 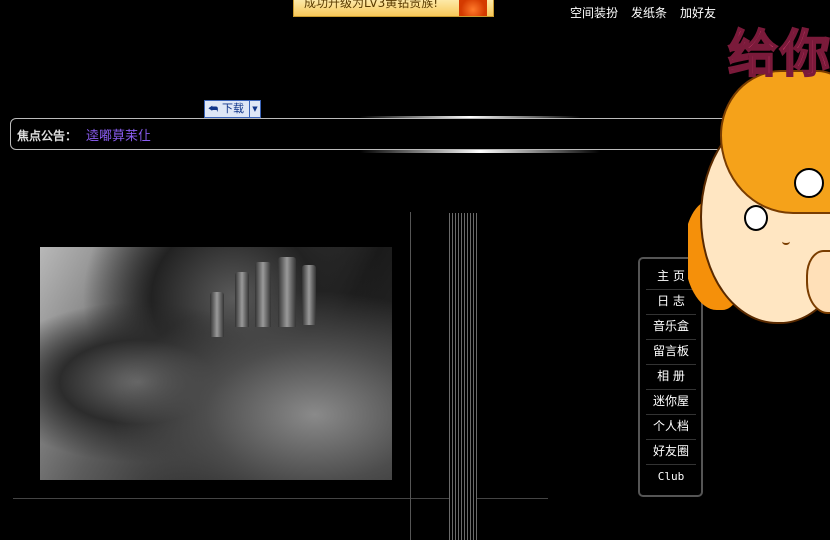 I want to click on download-label: 下载, so click(x=233, y=108).